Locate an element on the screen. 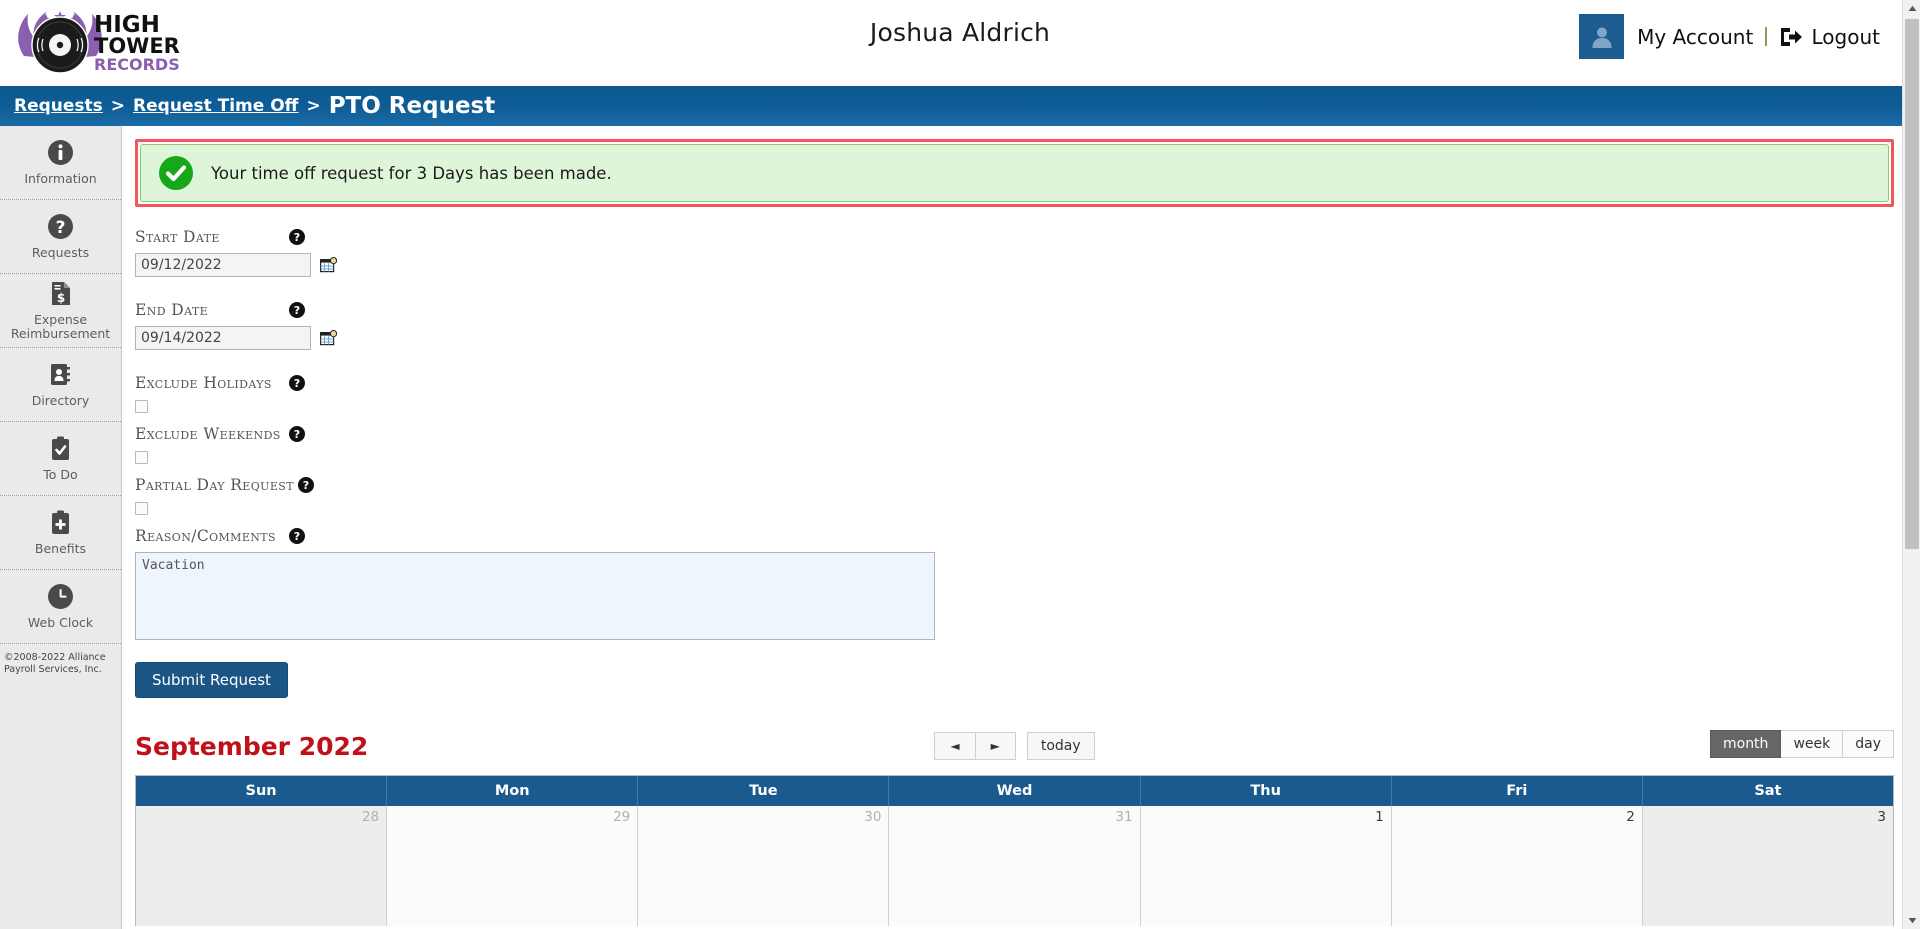  my-account-link: My Account is located at coordinates (1695, 37).